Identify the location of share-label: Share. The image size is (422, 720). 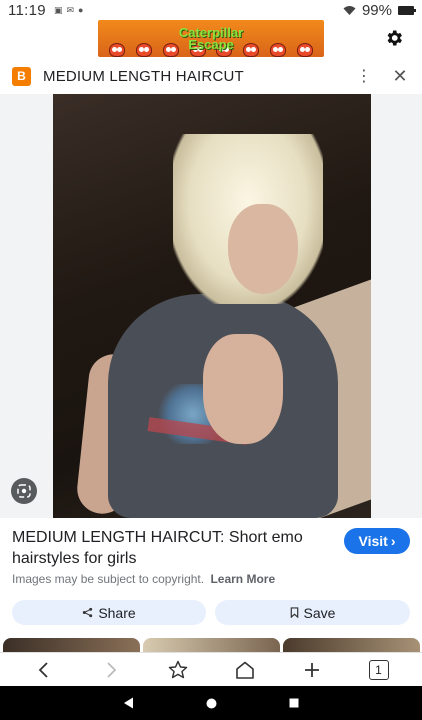
(117, 612).